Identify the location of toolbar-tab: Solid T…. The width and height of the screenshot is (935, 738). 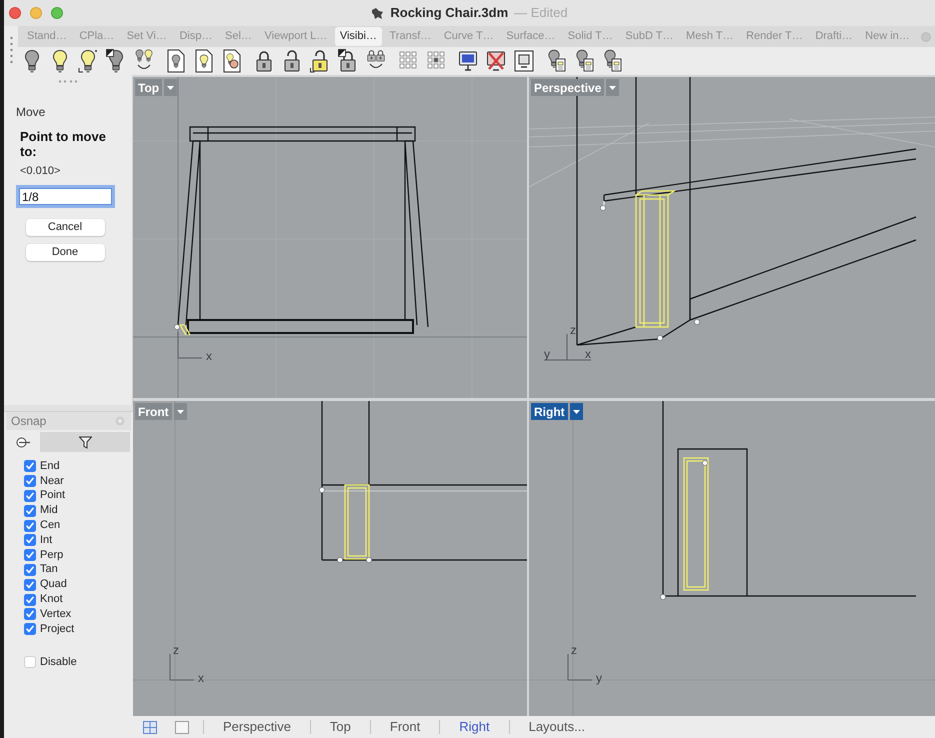
(590, 36).